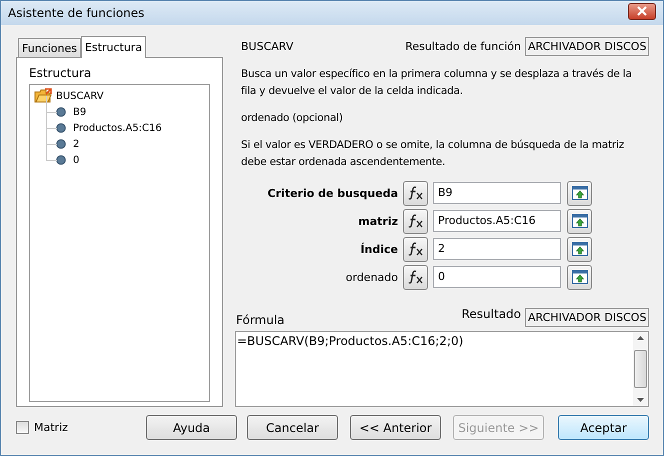  Describe the element at coordinates (350, 341) in the screenshot. I see `formula-text: =BUSCARV(B9;Productos.A5:C16;2;0)` at that location.